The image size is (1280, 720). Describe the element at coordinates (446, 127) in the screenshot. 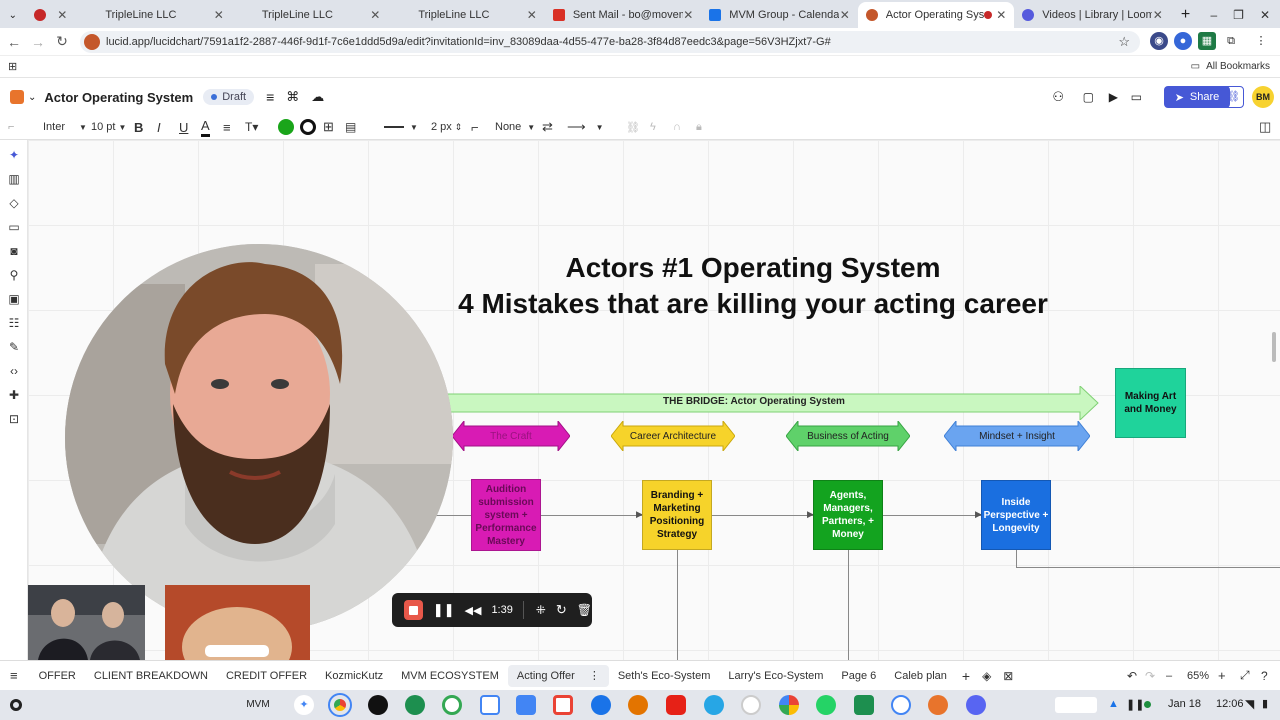

I see `line-width-select: 2 px ⇕` at that location.